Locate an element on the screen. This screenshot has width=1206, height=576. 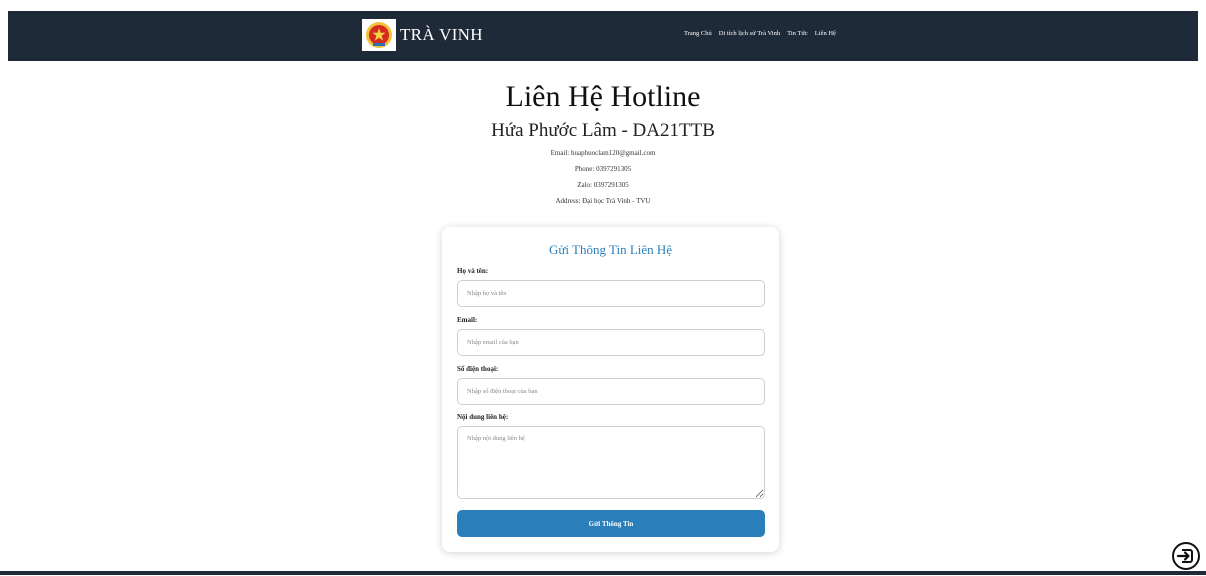
contact-address: Address: Đại học Trà Vinh - TVU is located at coordinates (603, 201).